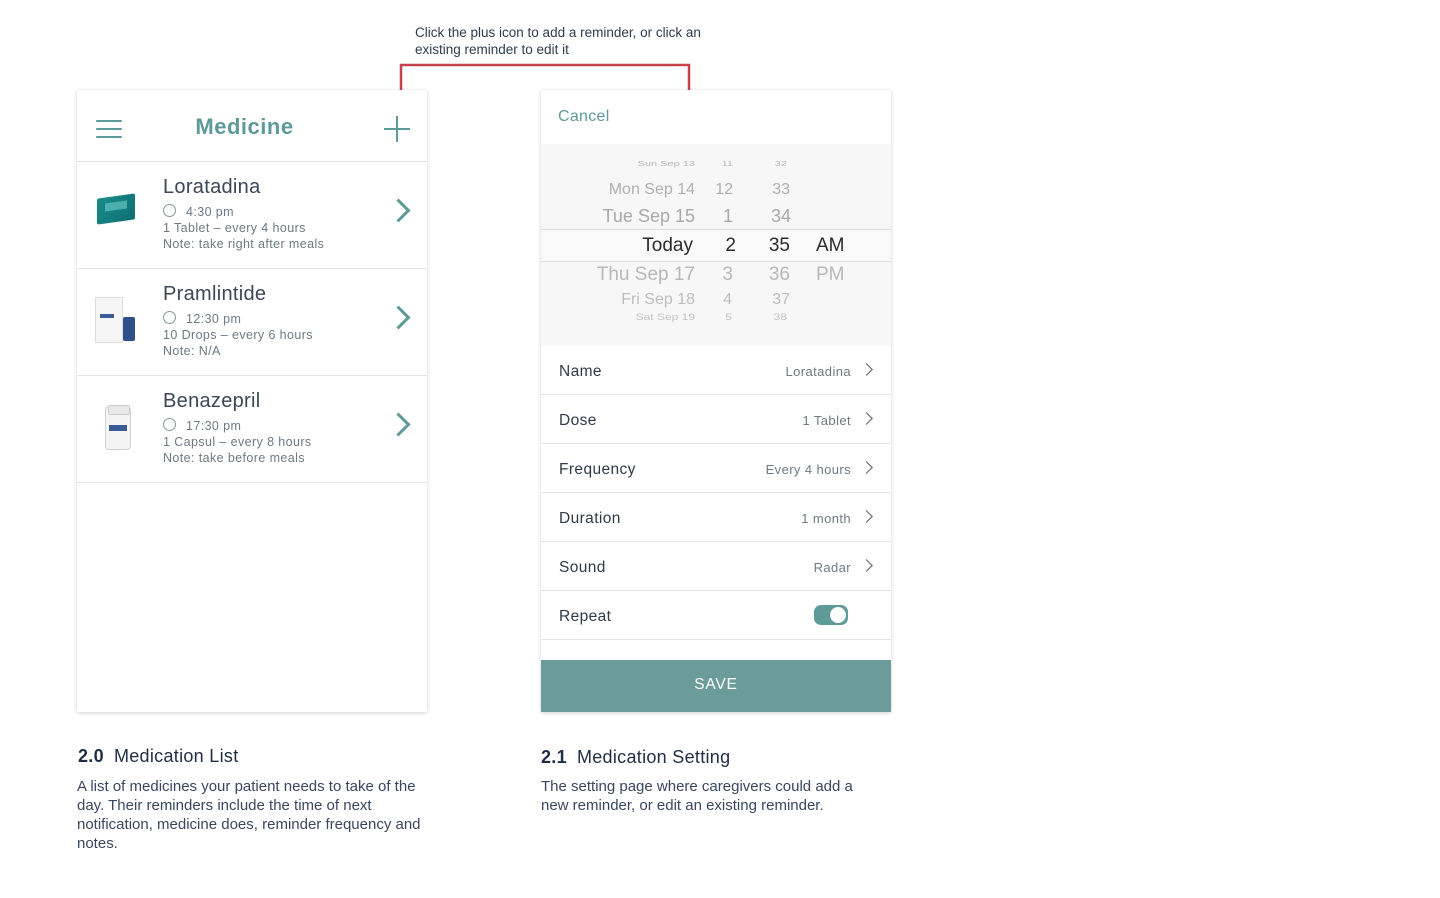 The width and height of the screenshot is (1440, 898). I want to click on picker-ampm: PM, so click(830, 275).